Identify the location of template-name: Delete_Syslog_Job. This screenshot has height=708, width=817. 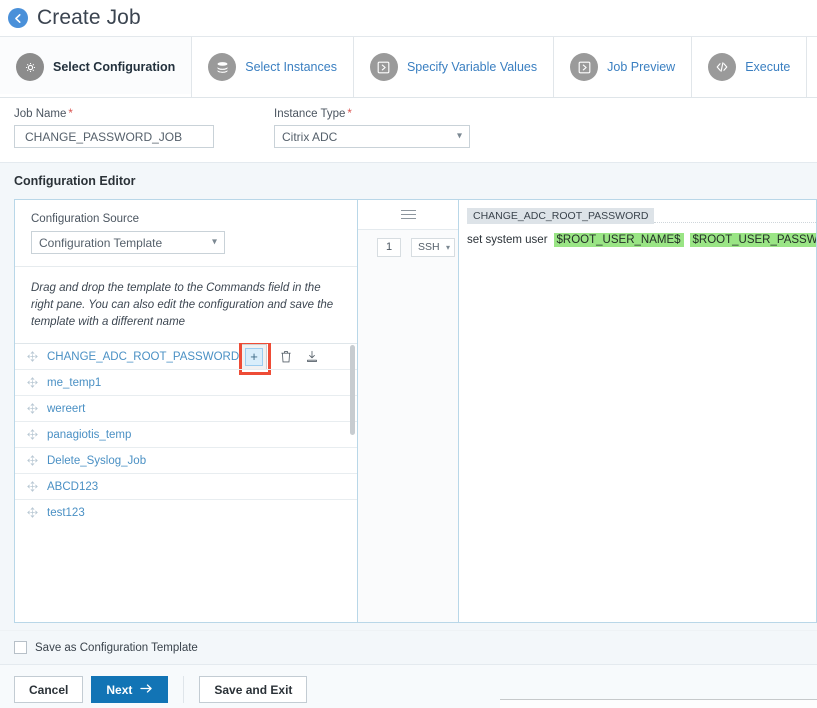
(97, 460).